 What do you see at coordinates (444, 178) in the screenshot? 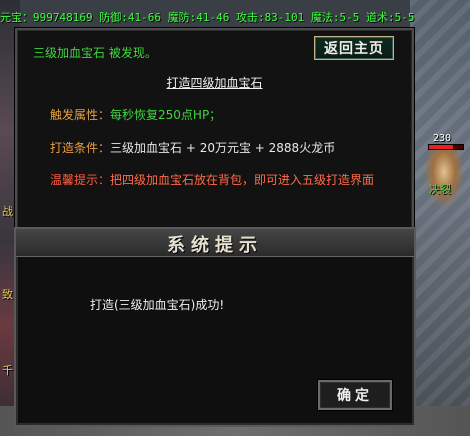
I see `player-character` at bounding box center [444, 178].